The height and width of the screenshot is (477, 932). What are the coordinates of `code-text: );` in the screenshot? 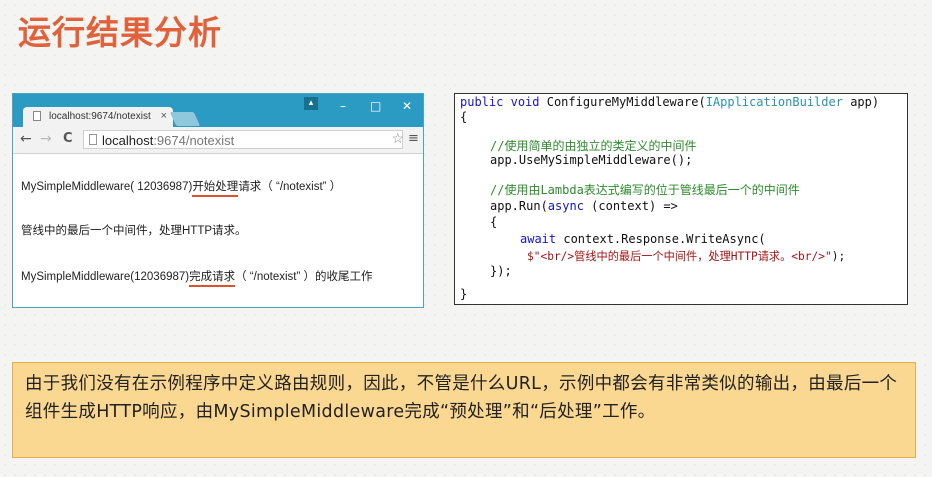 It's located at (838, 256).